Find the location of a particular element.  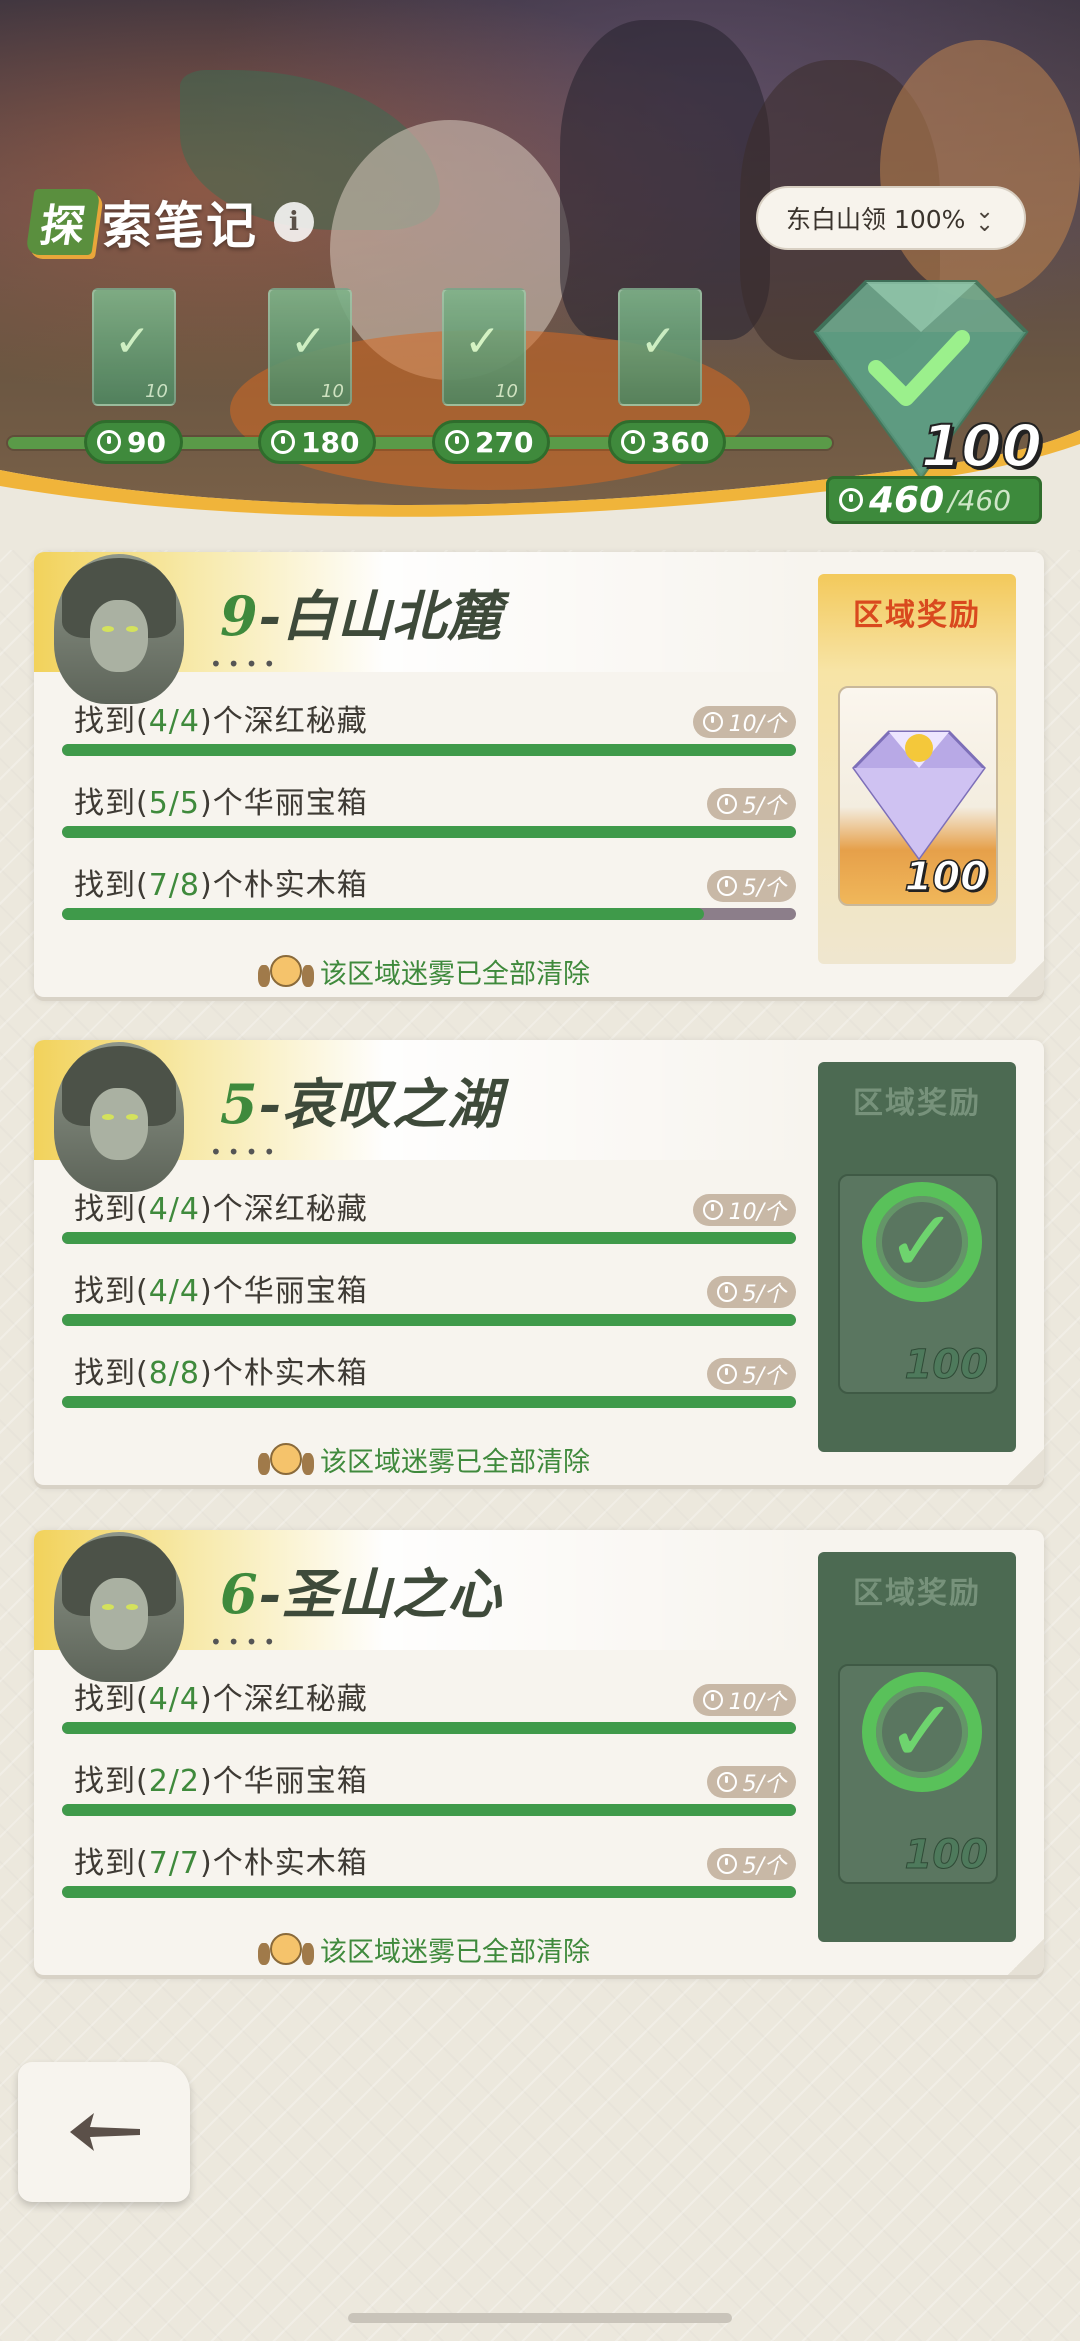

character-fox is located at coordinates (980, 170).